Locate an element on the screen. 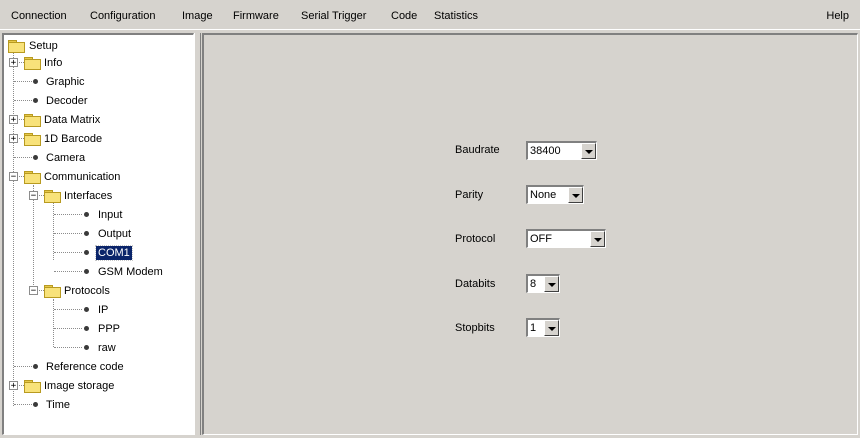 This screenshot has width=860, height=438. databits-value: 8 is located at coordinates (533, 284).